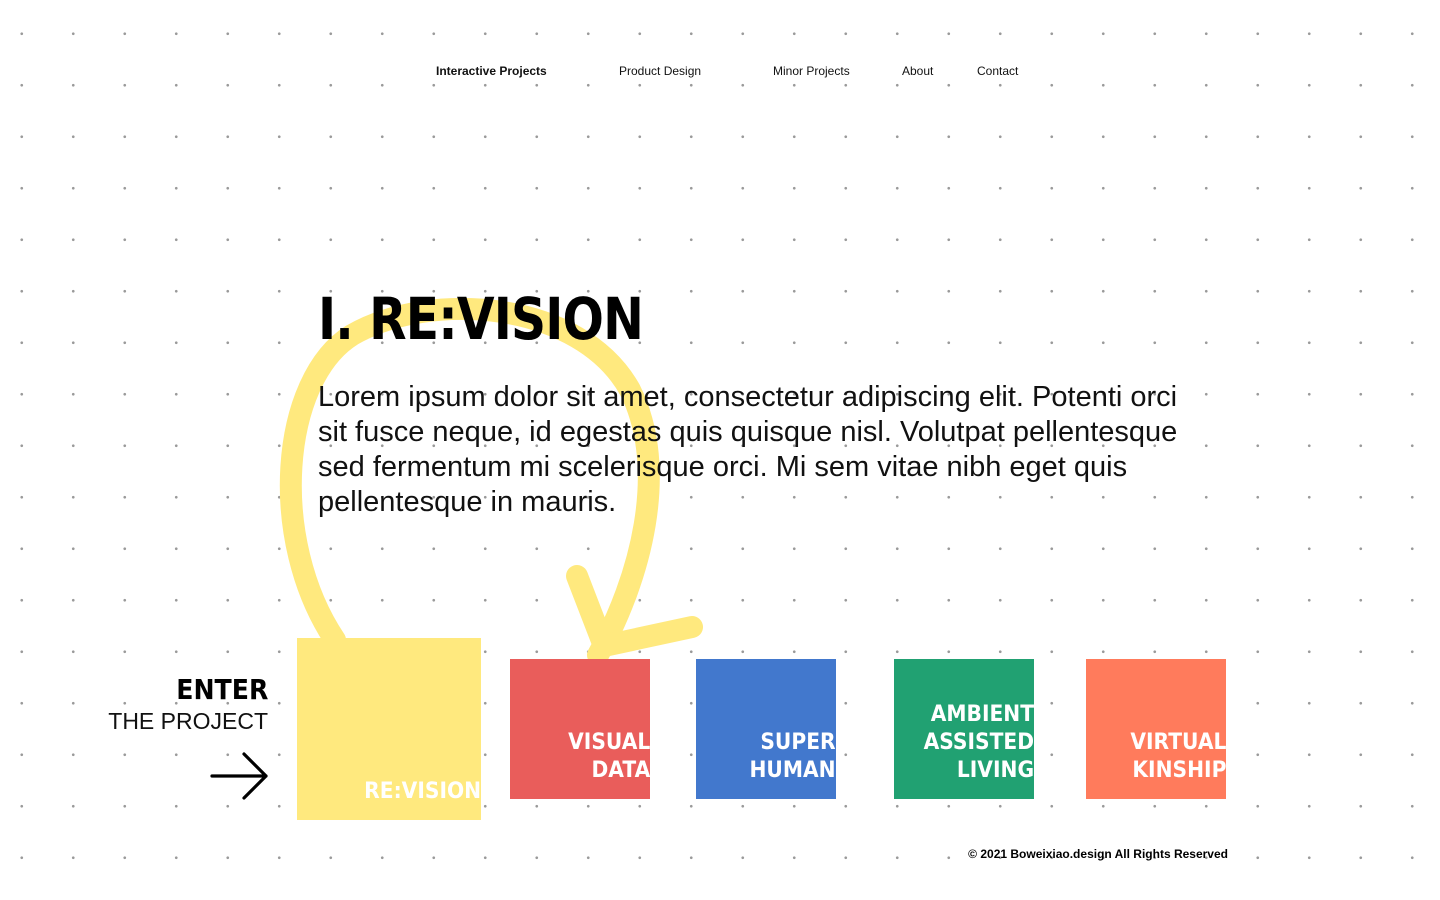  I want to click on project-tile-visual-data: VISUAL DATA, so click(580, 729).